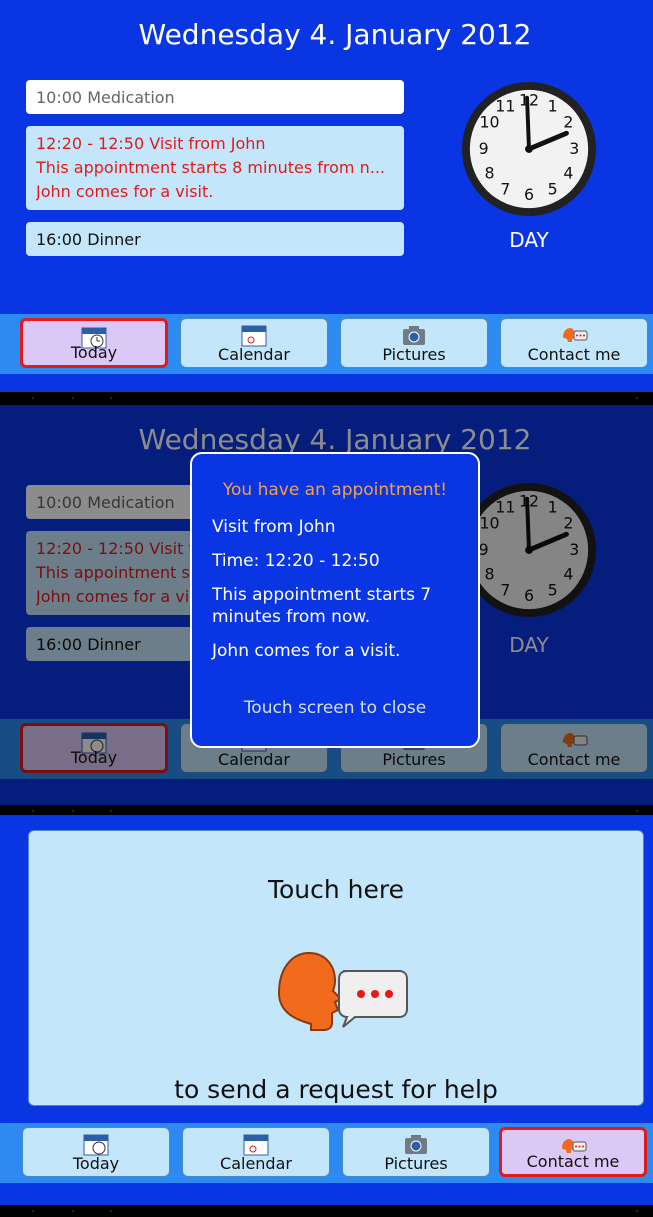  Describe the element at coordinates (505, 188) in the screenshot. I see `svg-text: 7` at that location.